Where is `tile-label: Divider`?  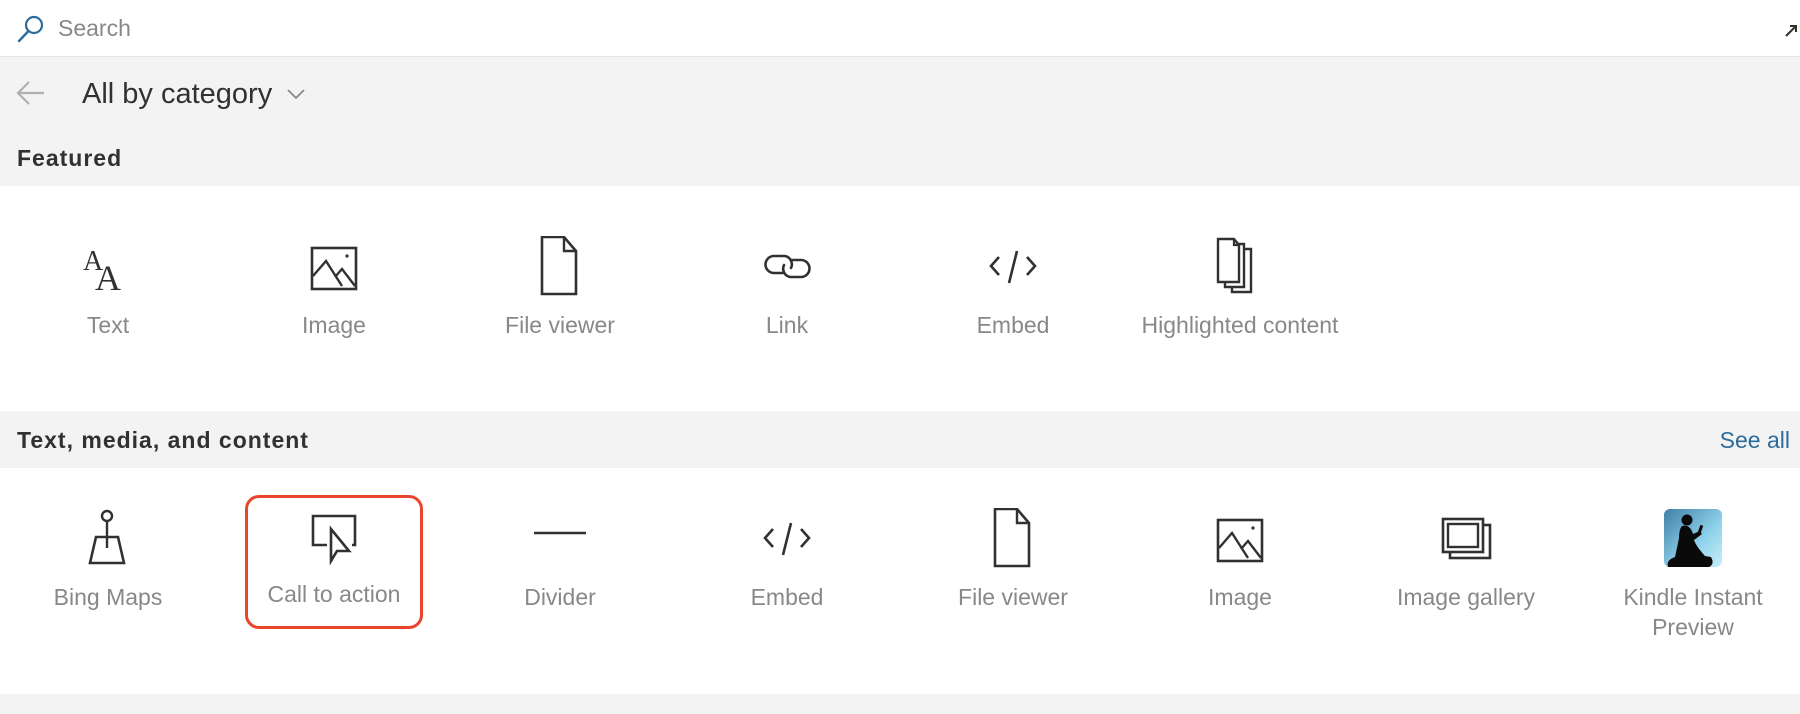
tile-label: Divider is located at coordinates (560, 597).